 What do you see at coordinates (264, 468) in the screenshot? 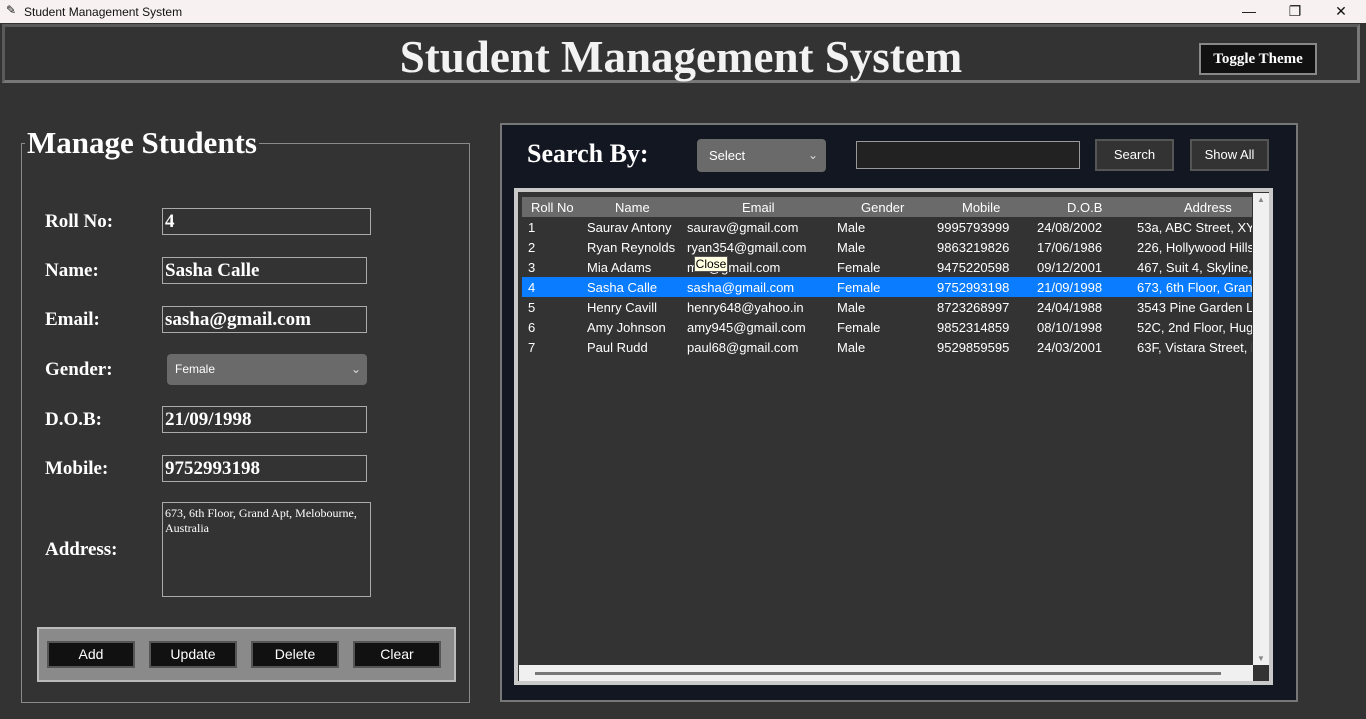
I see `mobile-field: 9752993198` at bounding box center [264, 468].